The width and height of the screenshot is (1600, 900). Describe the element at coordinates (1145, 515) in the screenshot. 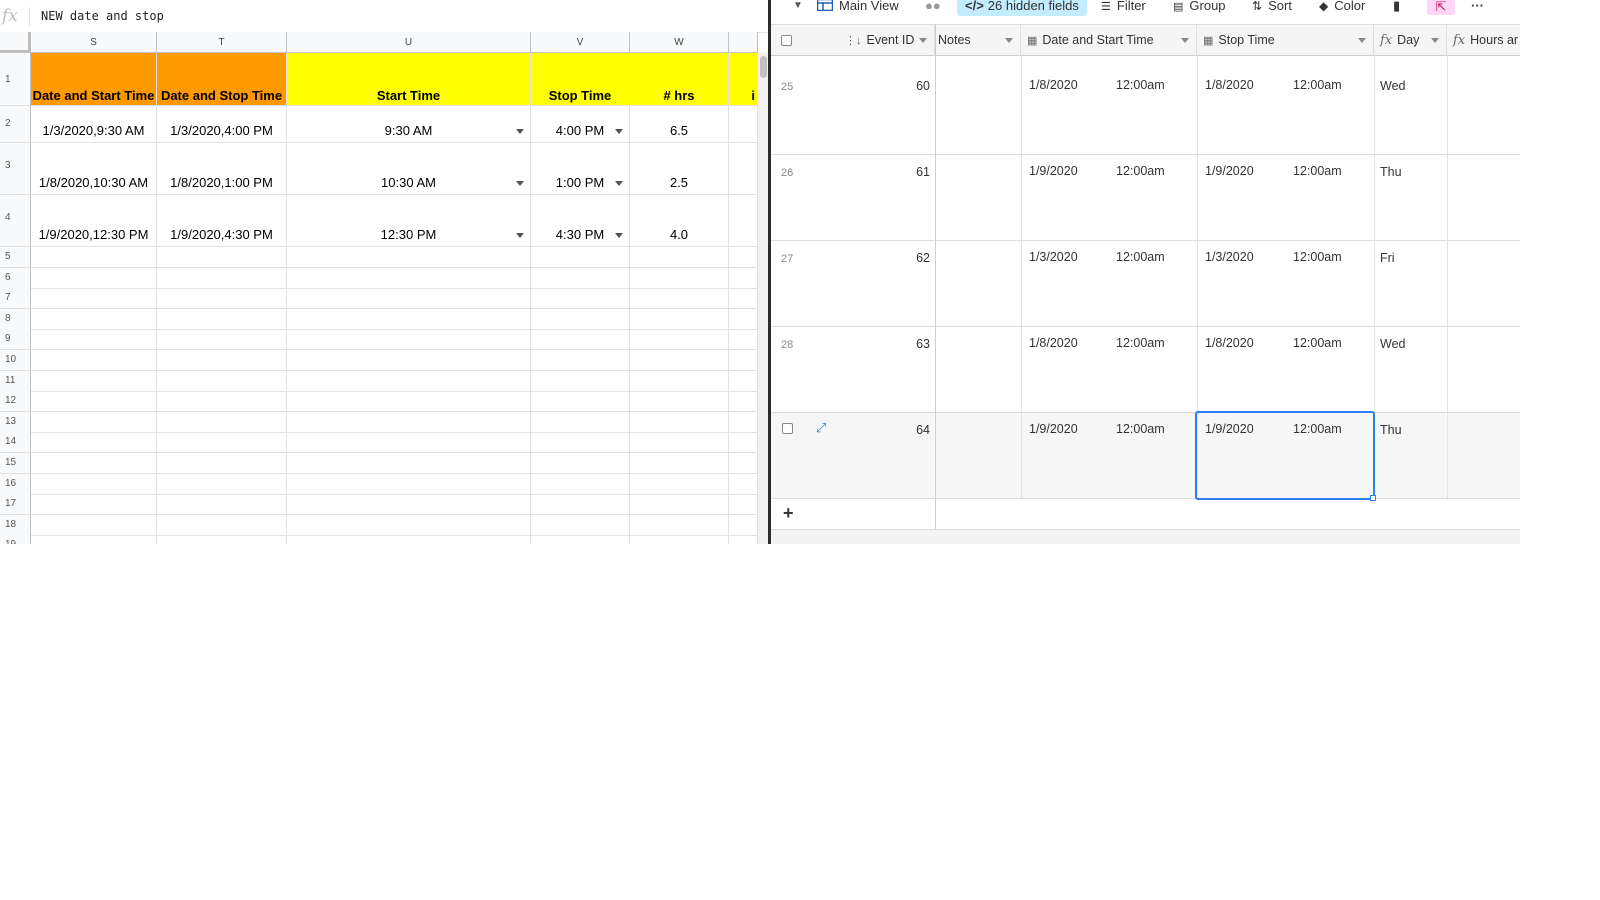

I see `add-record-row: +` at that location.